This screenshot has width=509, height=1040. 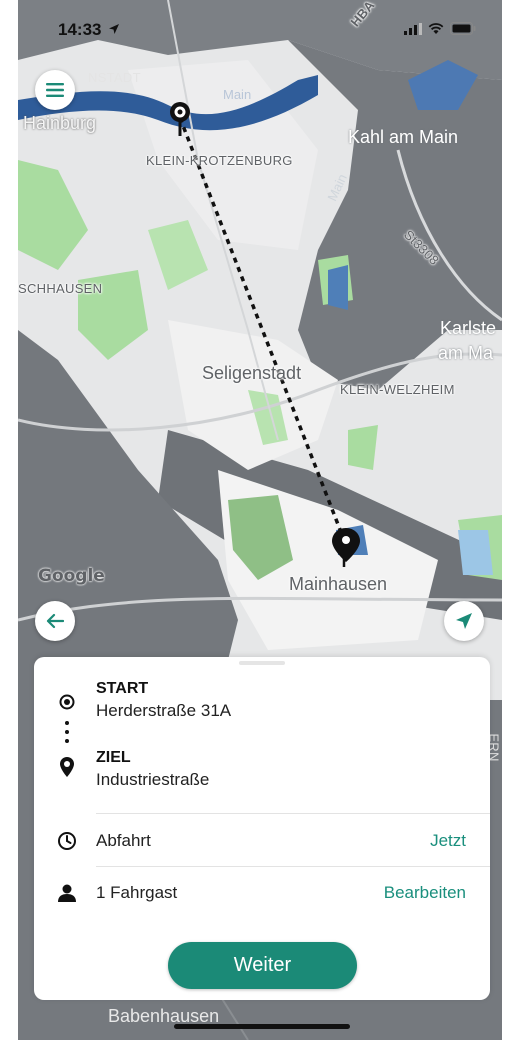 I want to click on arrow-left-icon, so click(x=55, y=621).